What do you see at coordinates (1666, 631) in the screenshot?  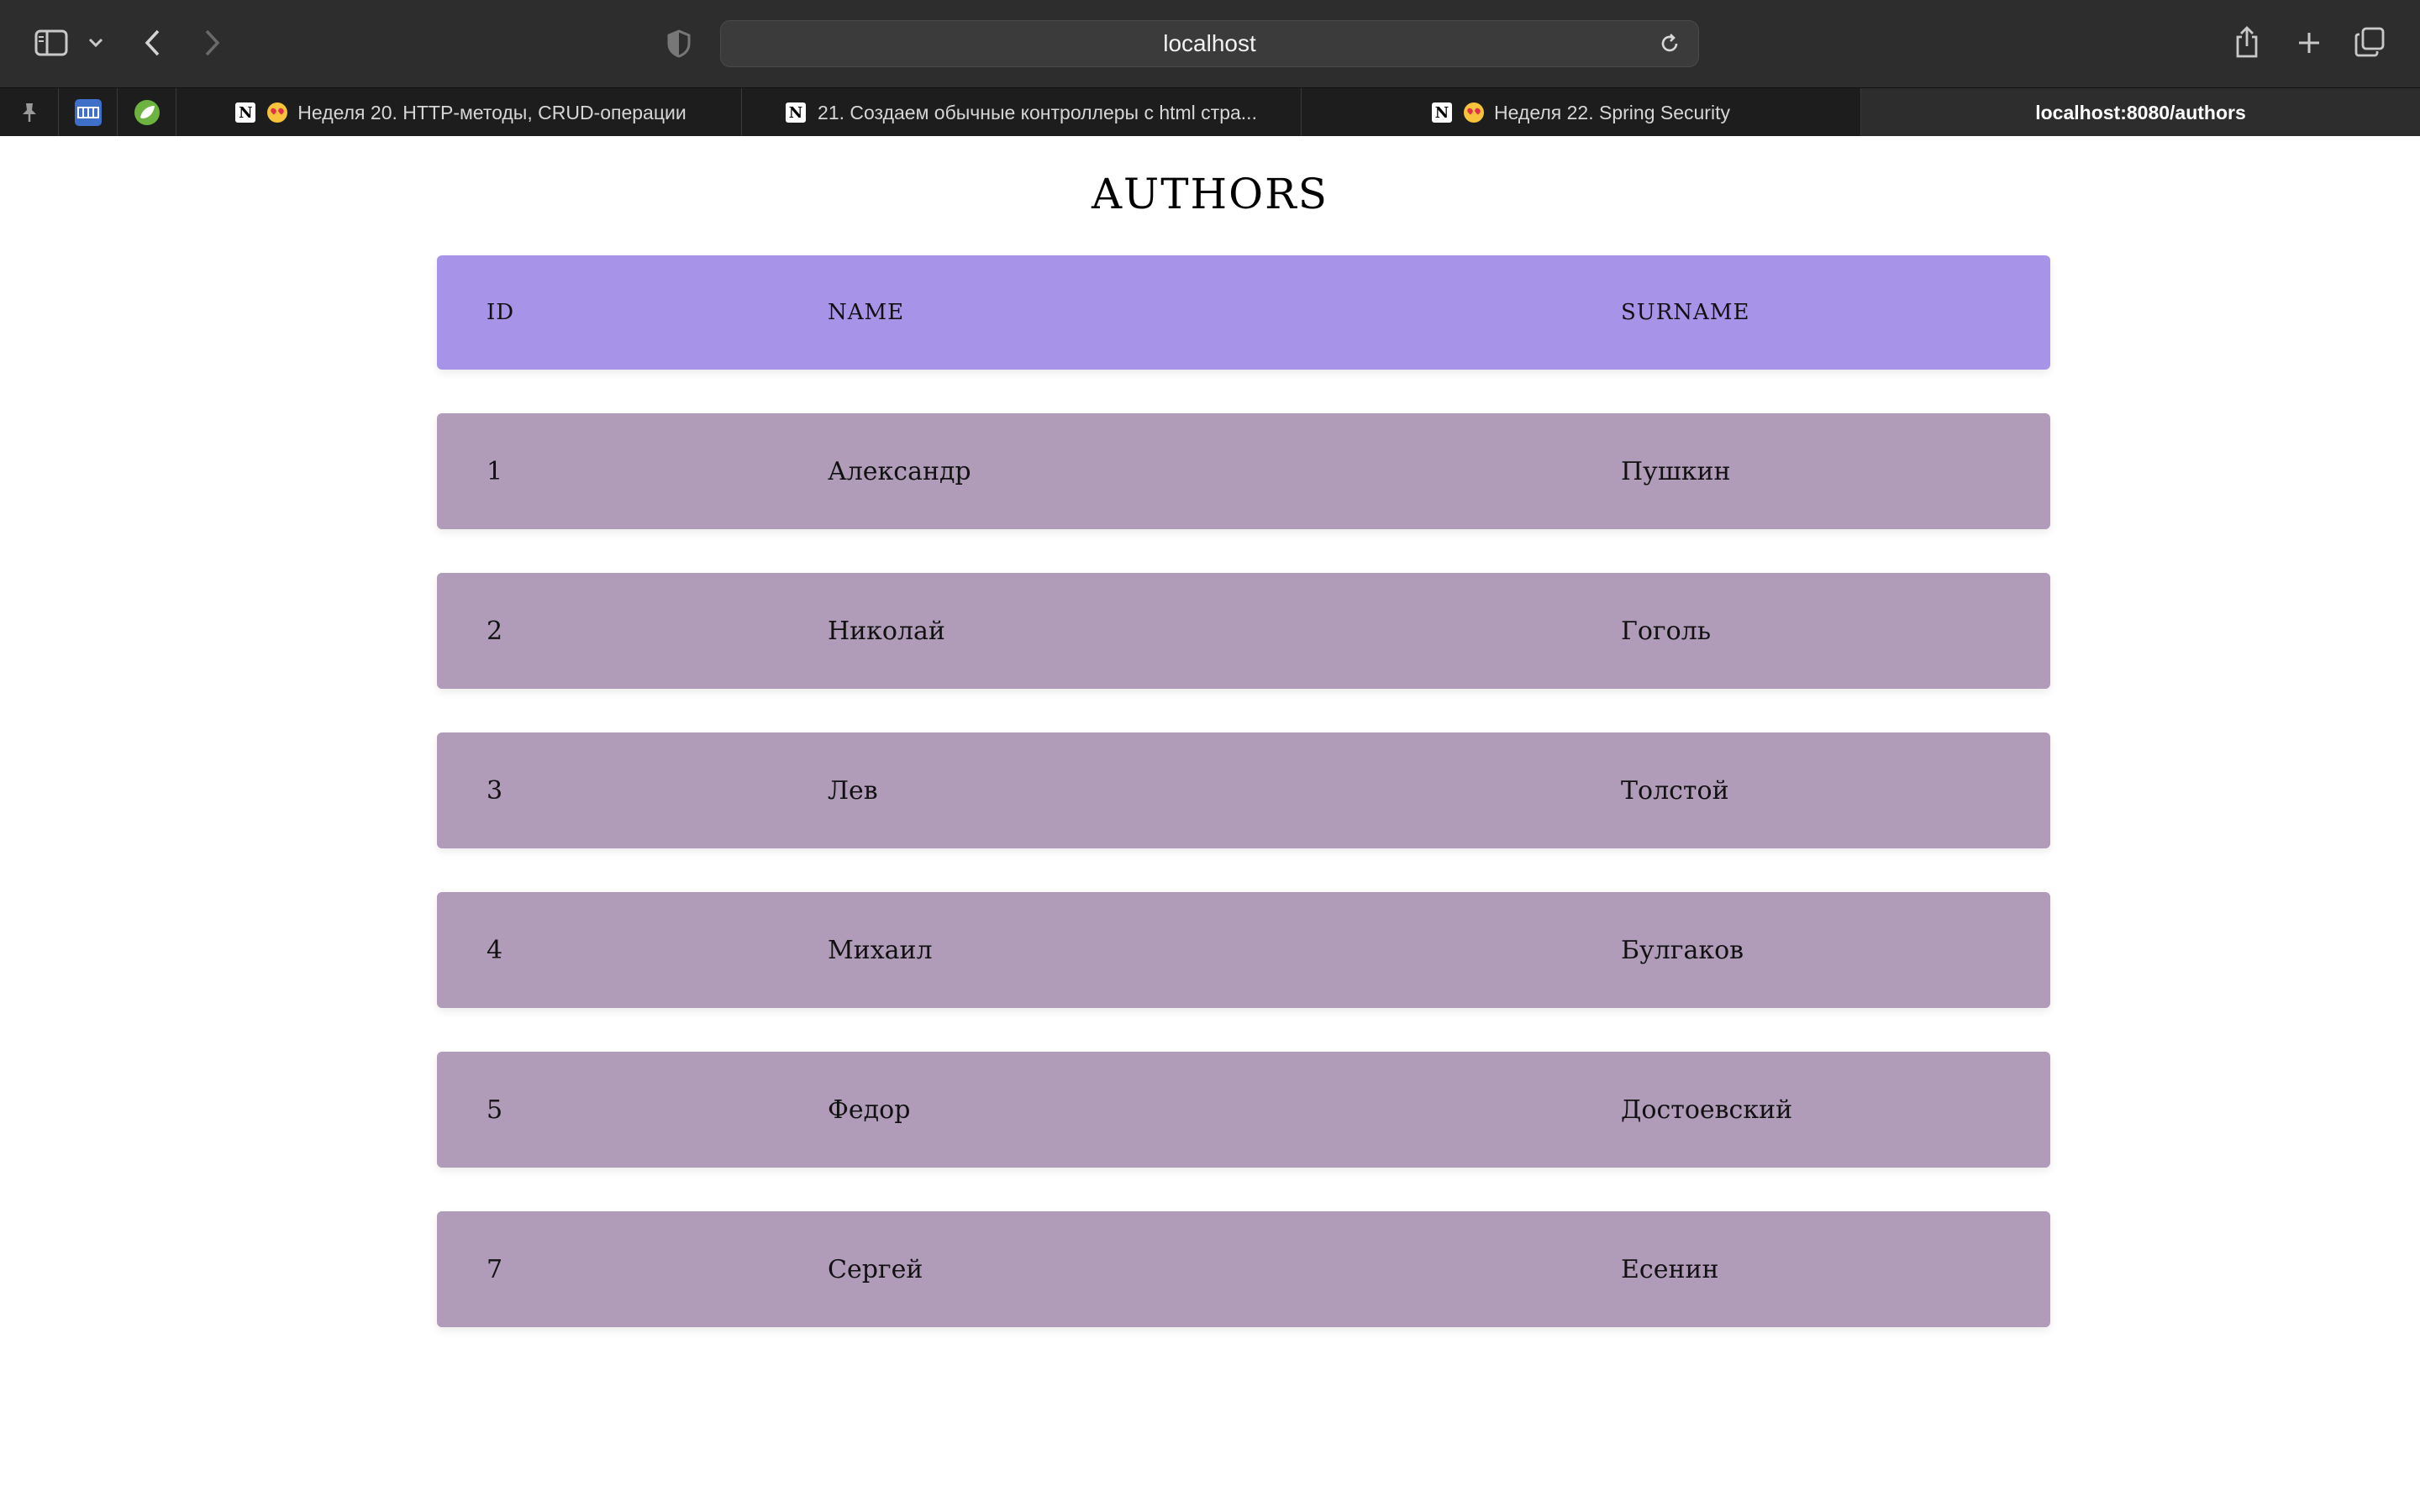 I see `cell-surname: Гоголь` at bounding box center [1666, 631].